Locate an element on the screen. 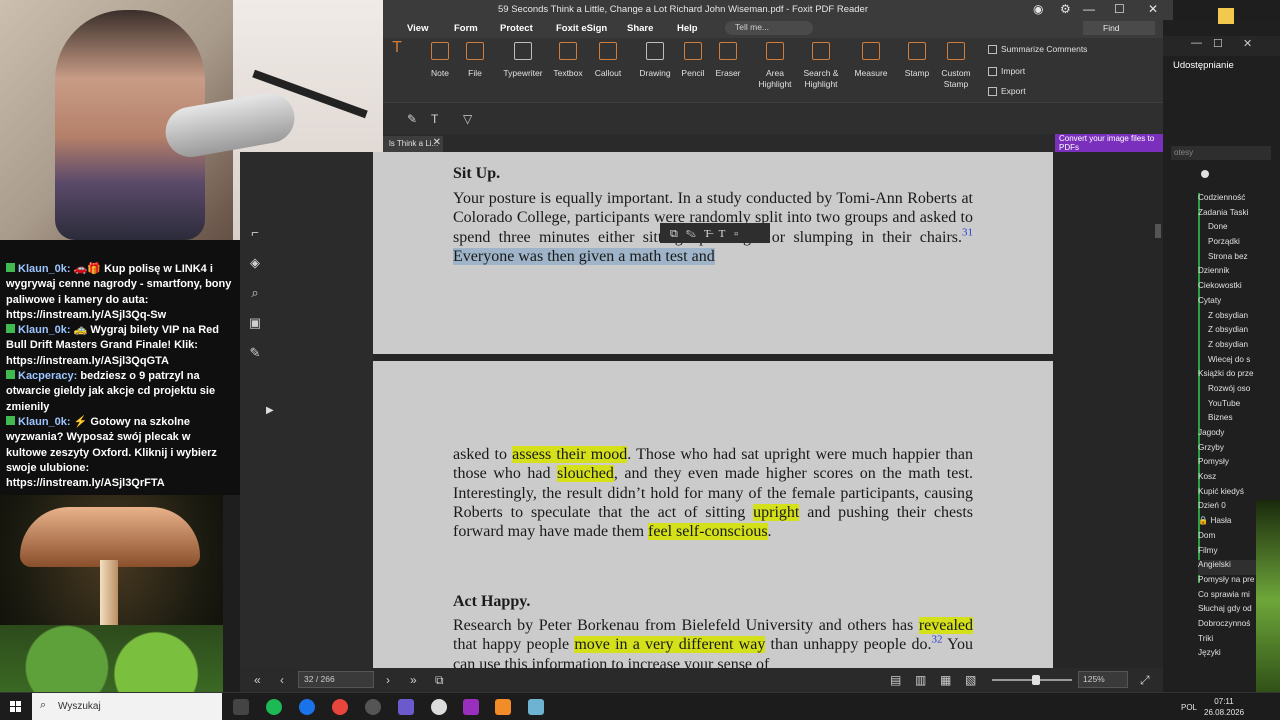  notes-search: otesy is located at coordinates (1221, 153).